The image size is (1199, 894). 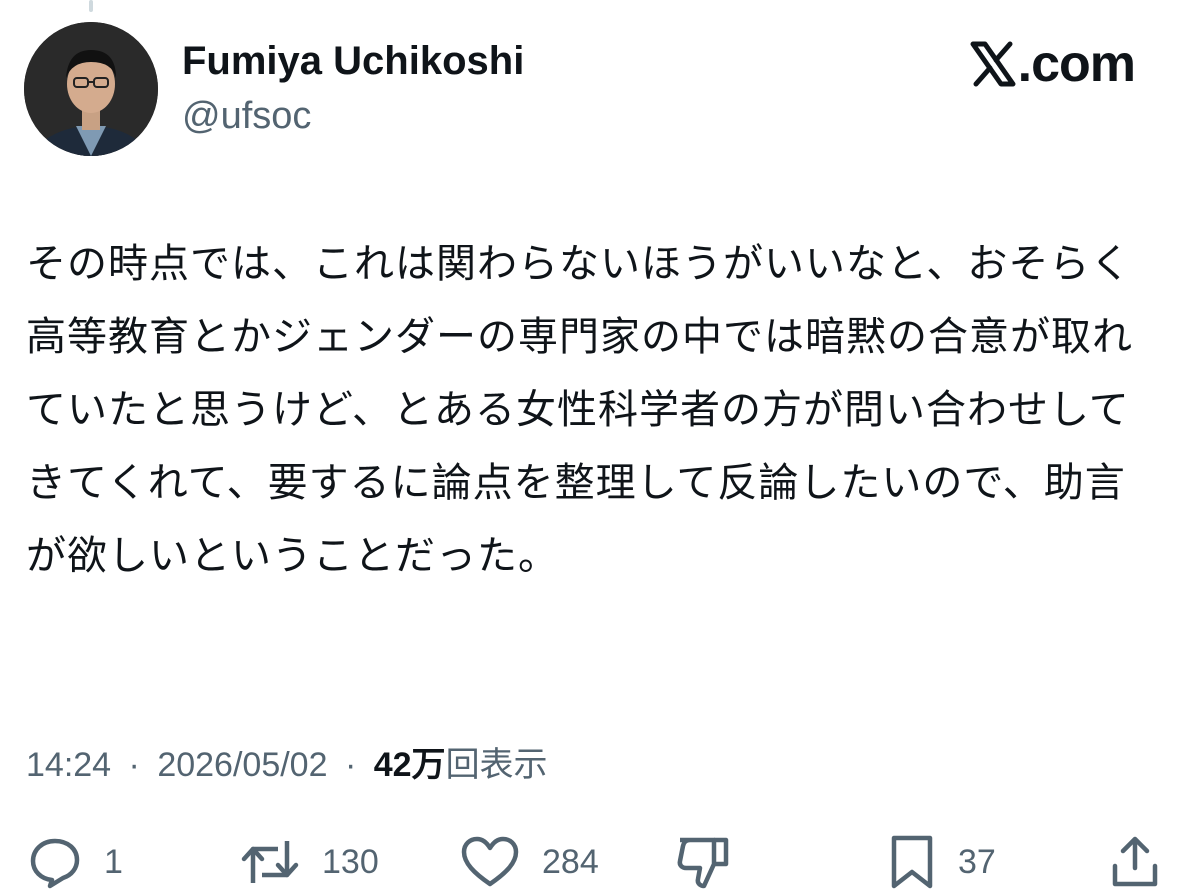 I want to click on repost-icon, so click(x=270, y=862).